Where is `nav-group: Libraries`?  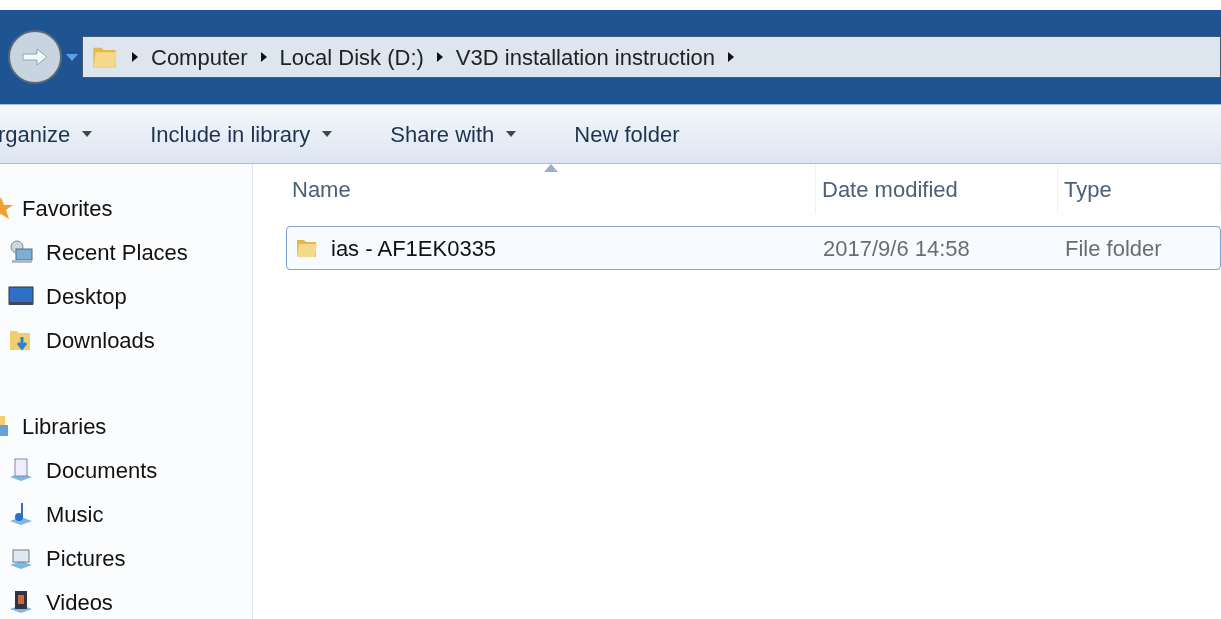
nav-group: Libraries is located at coordinates (126, 426).